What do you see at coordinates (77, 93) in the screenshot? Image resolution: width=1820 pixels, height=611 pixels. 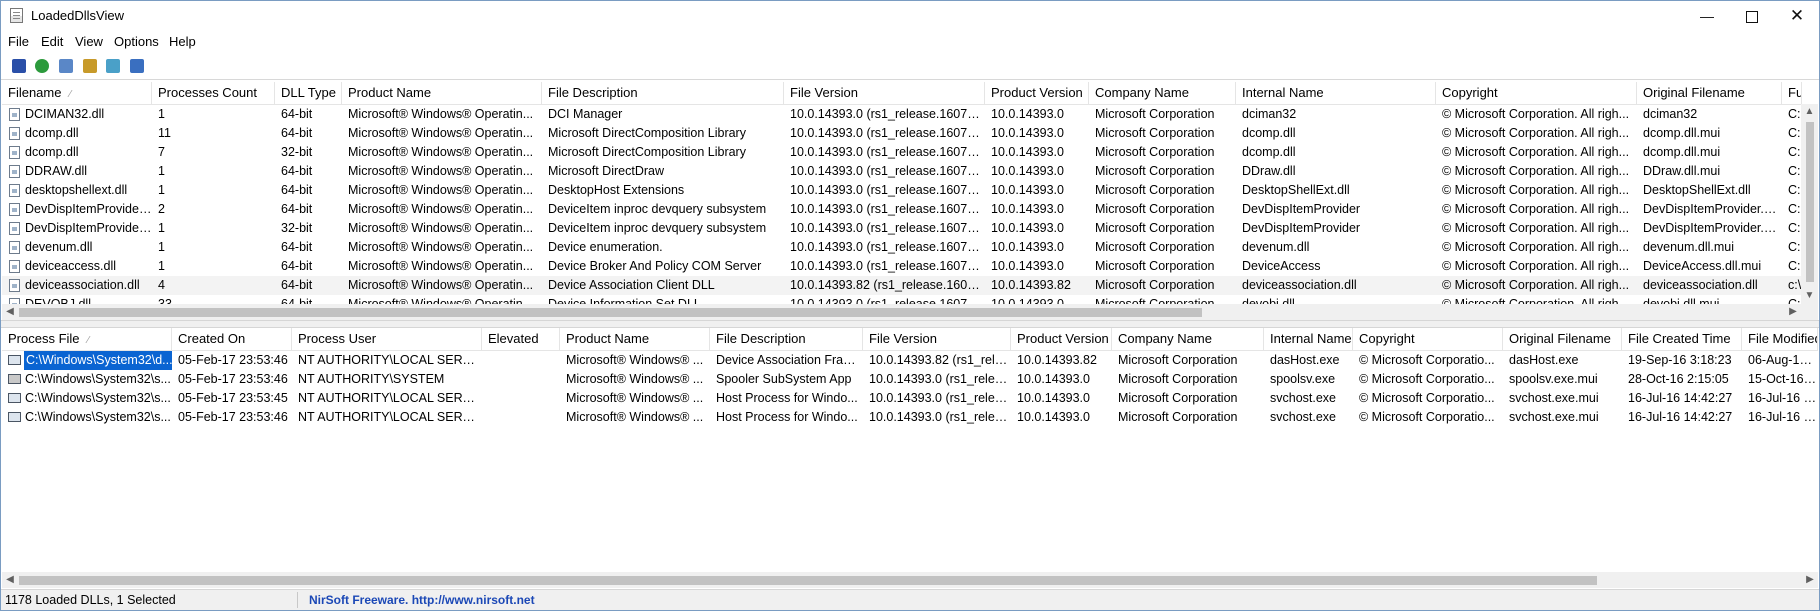 I see `column-header: Filename ⁄` at bounding box center [77, 93].